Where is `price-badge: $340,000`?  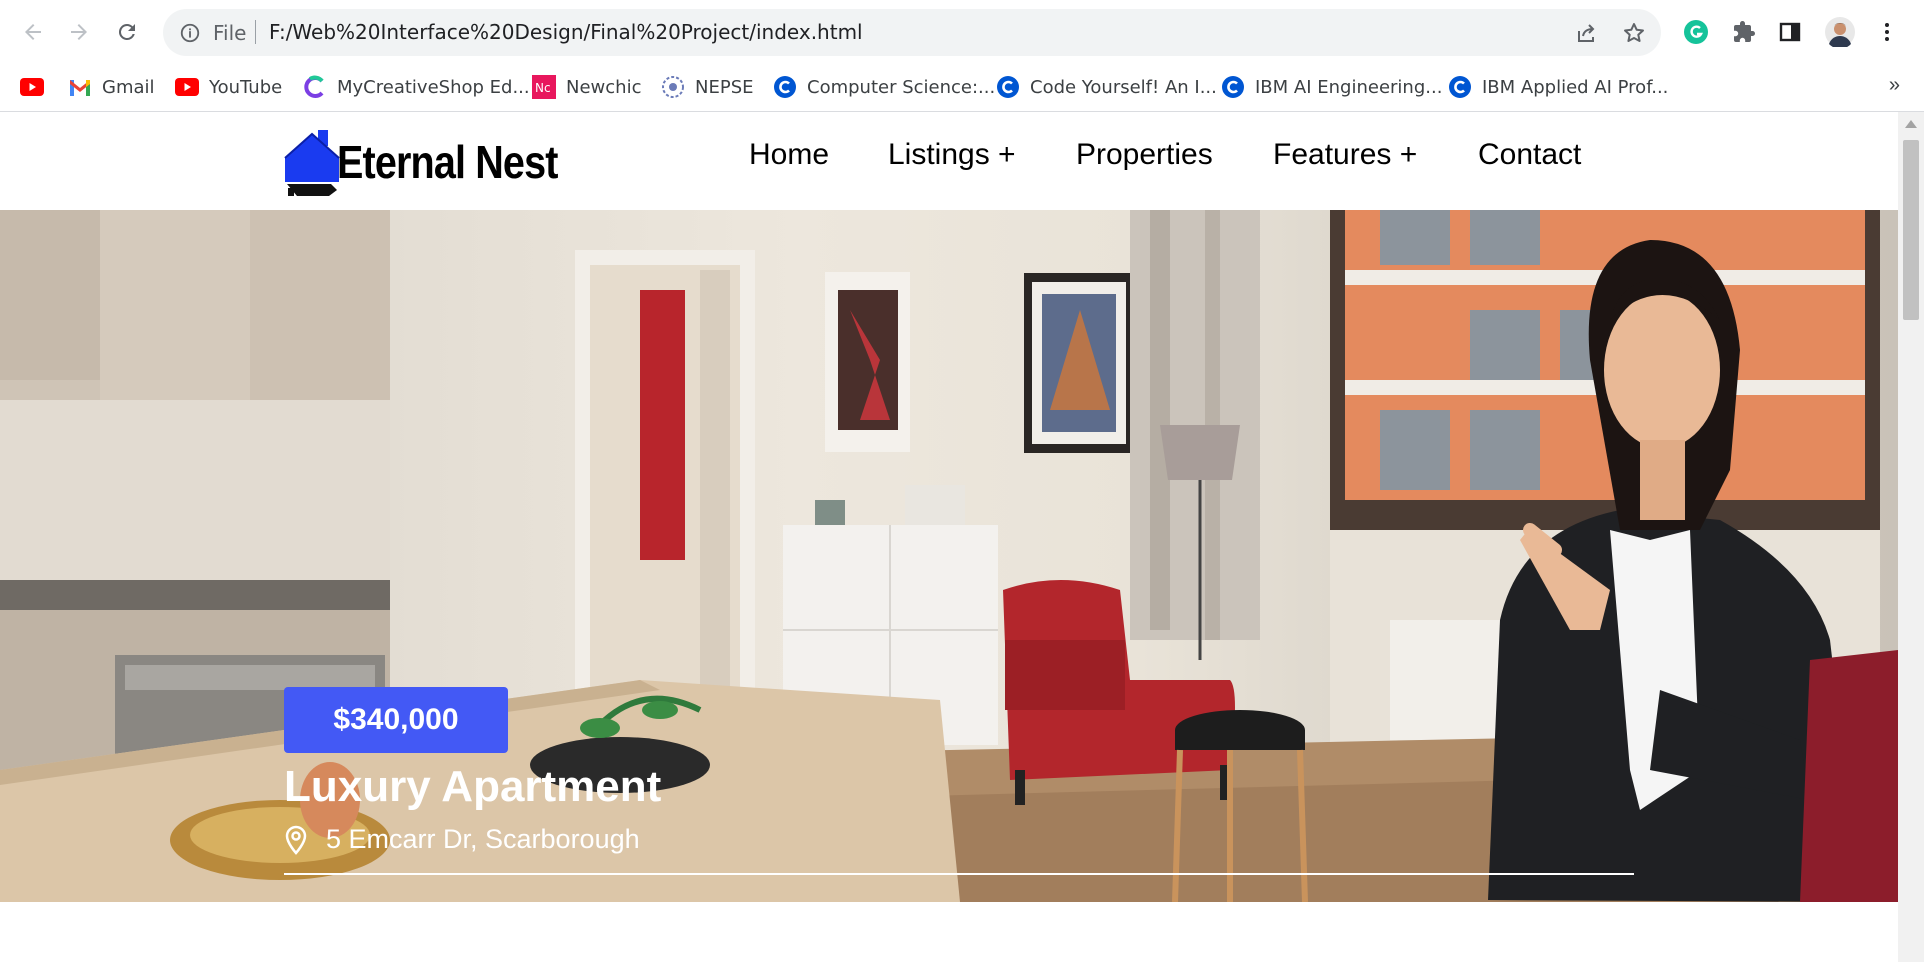
price-badge: $340,000 is located at coordinates (396, 720).